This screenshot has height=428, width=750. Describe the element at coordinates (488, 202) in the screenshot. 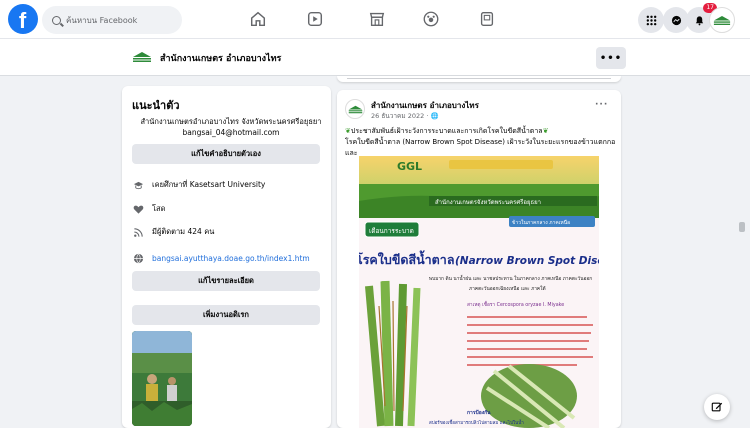

I see `image-header-text: สำนักงานเกษตรจังหวัดพระนครศรีอยุธยา` at that location.